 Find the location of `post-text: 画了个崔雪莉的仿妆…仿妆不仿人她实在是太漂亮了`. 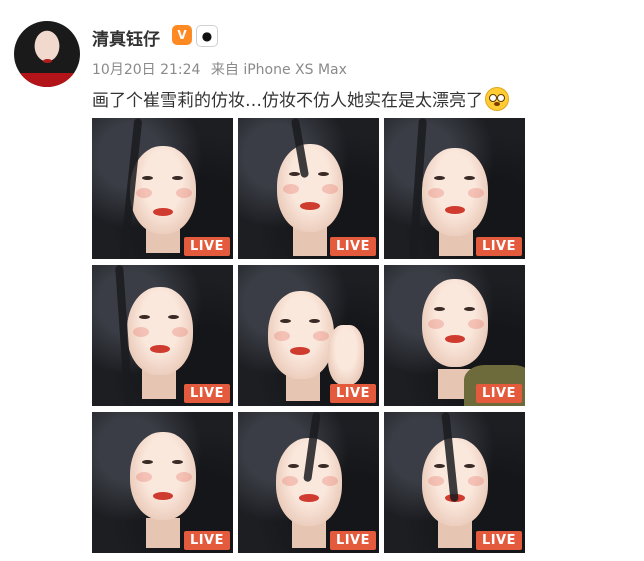

post-text: 画了个崔雪莉的仿妆…仿妆不仿人她实在是太漂亮了 is located at coordinates (300, 98).